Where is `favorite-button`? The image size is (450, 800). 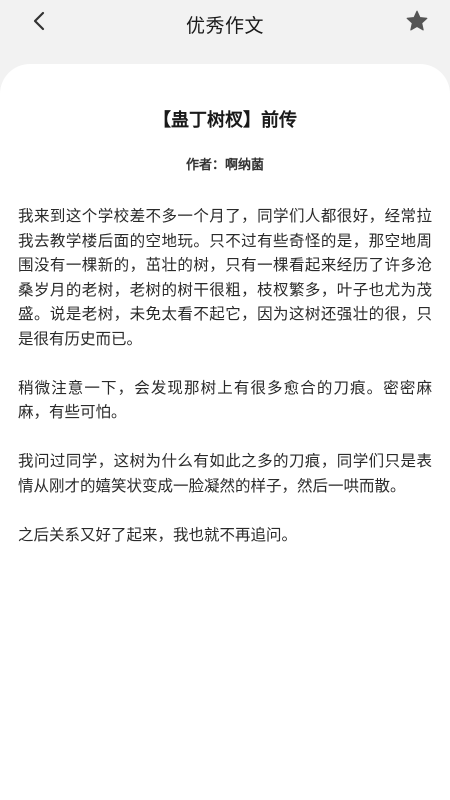 favorite-button is located at coordinates (417, 23).